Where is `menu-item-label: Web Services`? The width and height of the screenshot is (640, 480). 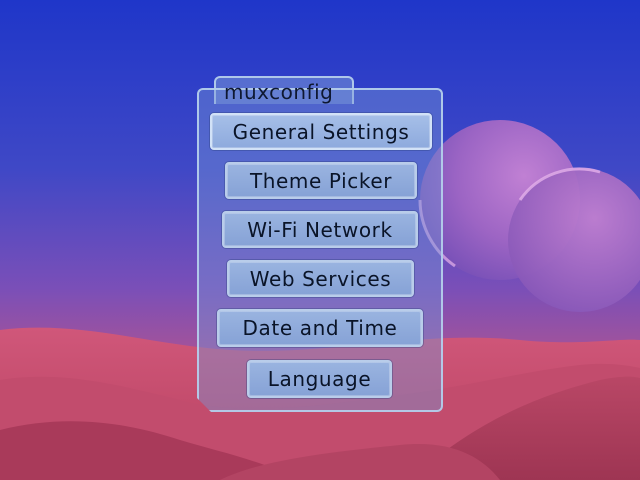
menu-item-label: Web Services is located at coordinates (320, 278).